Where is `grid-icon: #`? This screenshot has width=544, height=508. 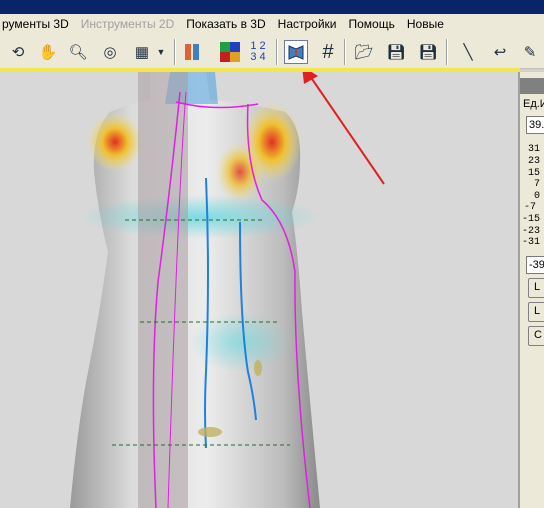 grid-icon: # is located at coordinates (328, 52).